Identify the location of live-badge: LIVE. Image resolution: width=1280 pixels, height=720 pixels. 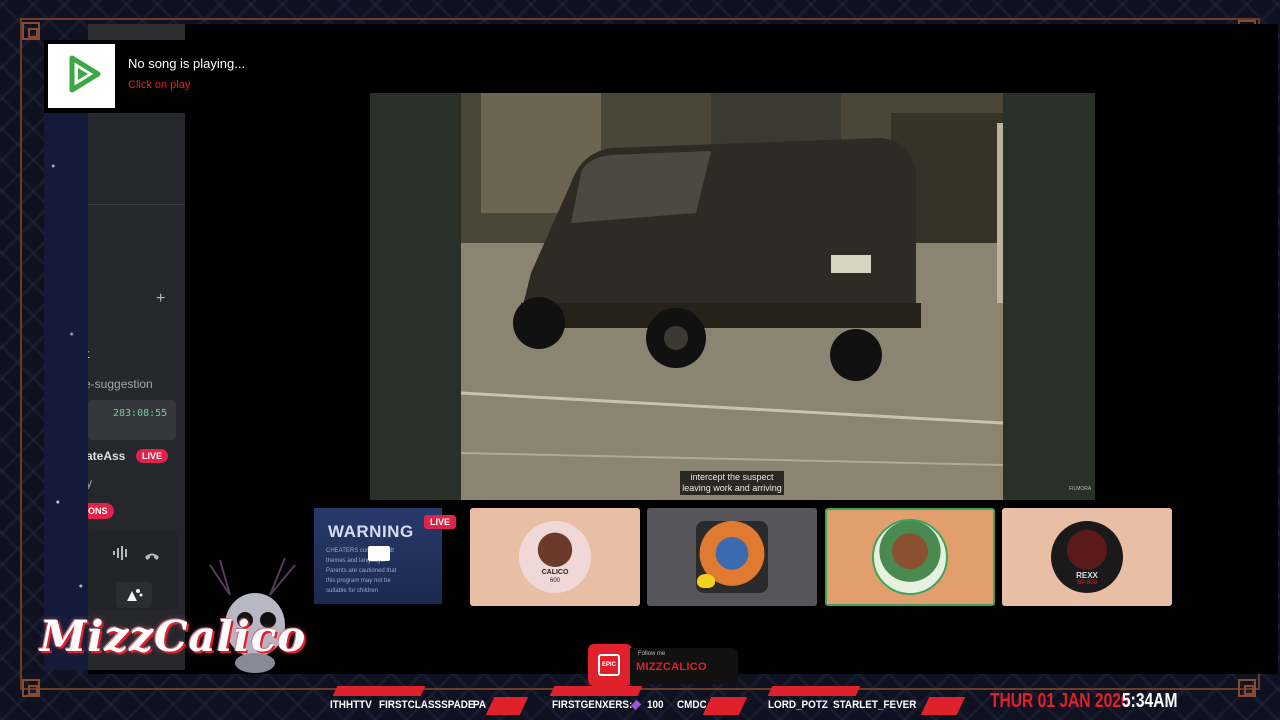
(152, 456).